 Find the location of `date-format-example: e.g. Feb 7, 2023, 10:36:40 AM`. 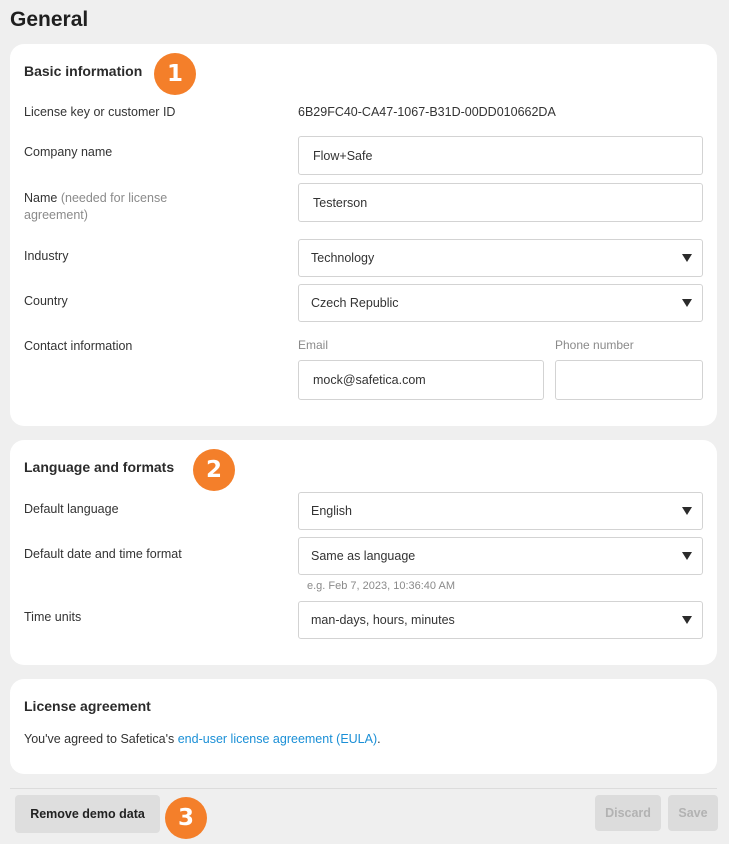

date-format-example: e.g. Feb 7, 2023, 10:36:40 AM is located at coordinates (381, 586).